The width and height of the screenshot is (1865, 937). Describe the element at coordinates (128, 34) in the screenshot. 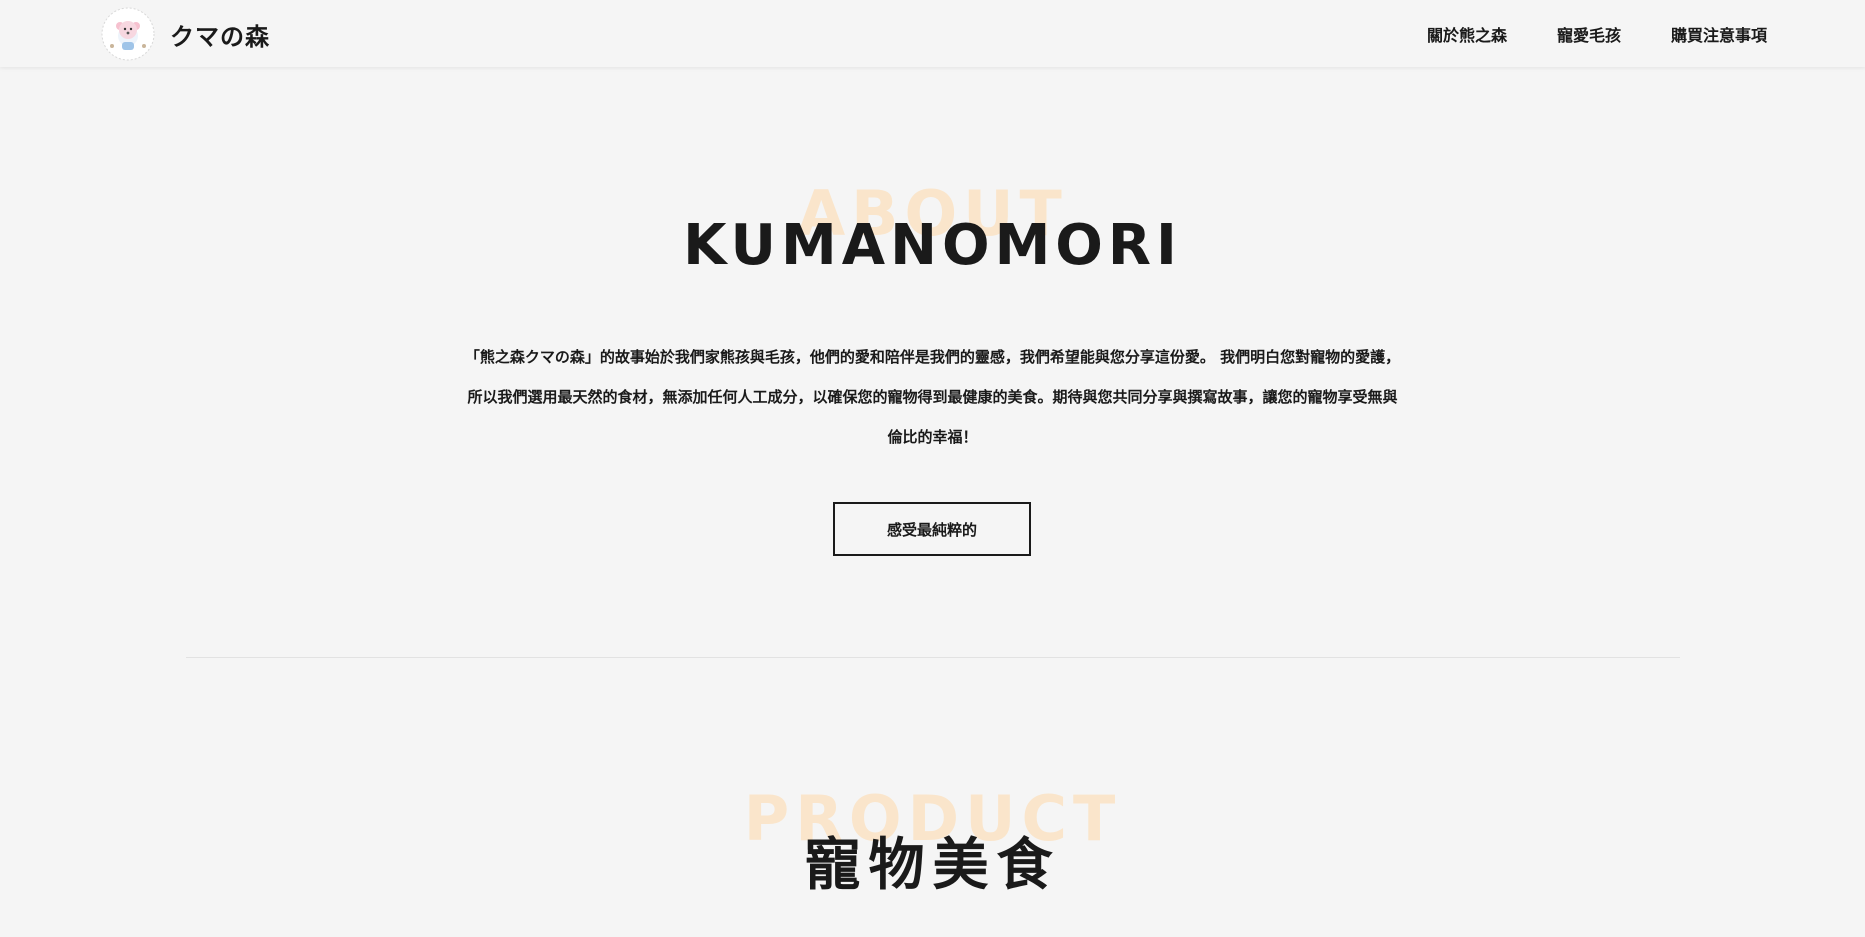

I see `bear-logo-icon` at that location.